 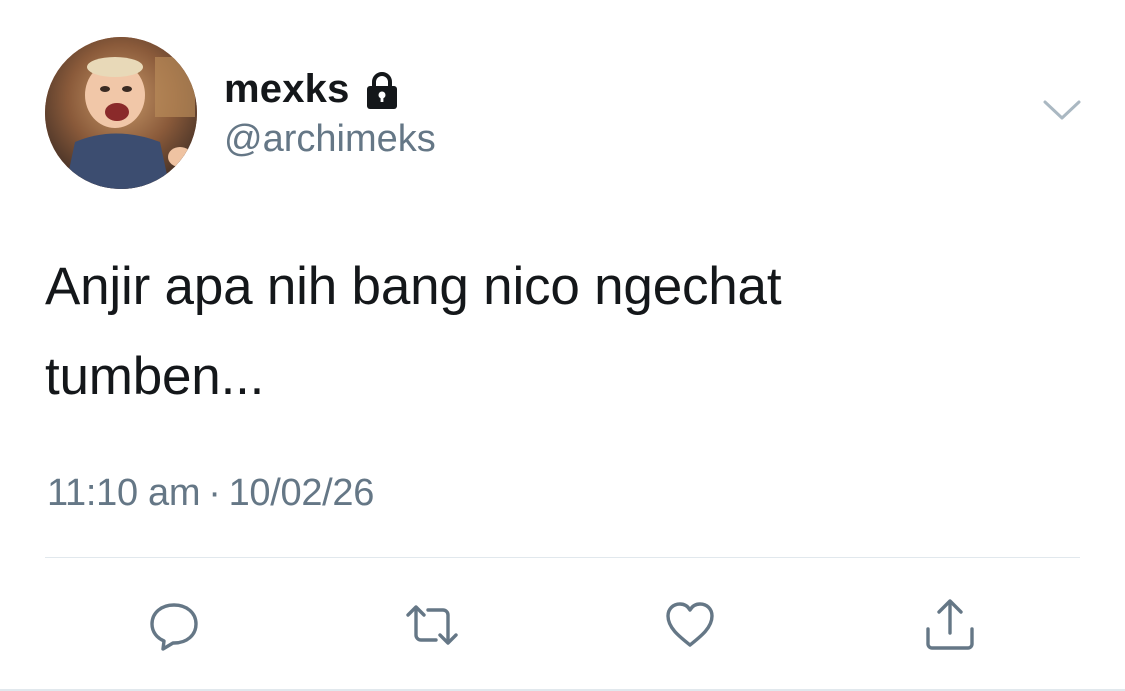 I want to click on tweet-date: 10/02/26, so click(x=301, y=493).